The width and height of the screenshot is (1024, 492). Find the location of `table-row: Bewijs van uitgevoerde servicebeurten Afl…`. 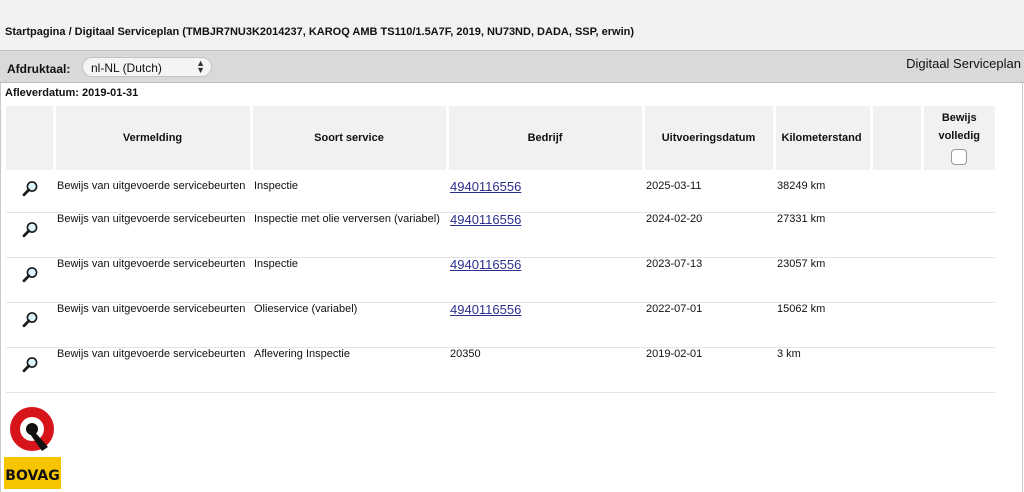

table-row: Bewijs van uitgevoerde servicebeurten Afl… is located at coordinates (500, 370).